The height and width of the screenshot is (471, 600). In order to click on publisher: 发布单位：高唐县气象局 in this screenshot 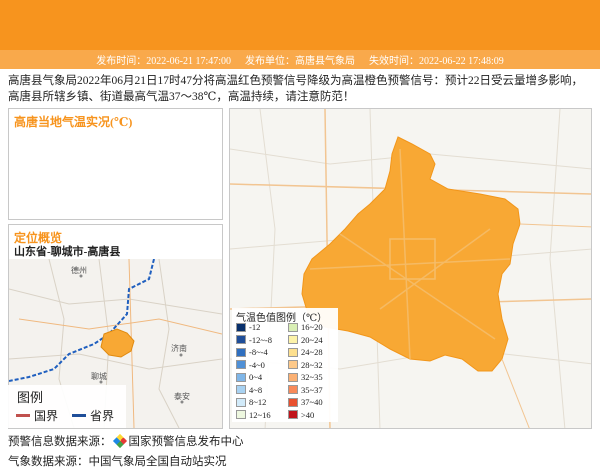, I will do `click(300, 61)`.